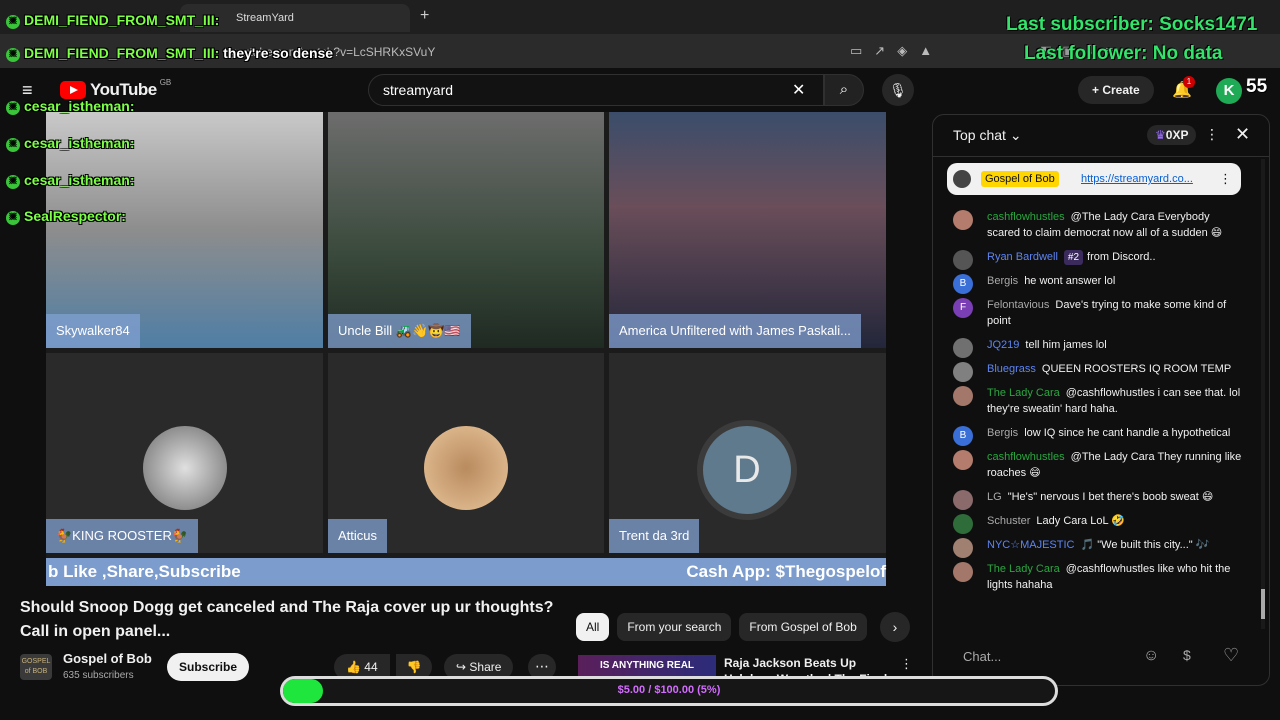  What do you see at coordinates (593, 627) in the screenshot?
I see `chip-all: All` at bounding box center [593, 627].